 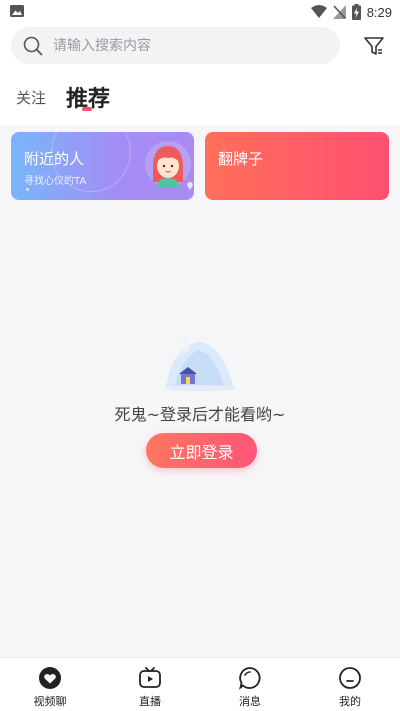 What do you see at coordinates (200, 12) in the screenshot?
I see `status-bar: 8:29` at bounding box center [200, 12].